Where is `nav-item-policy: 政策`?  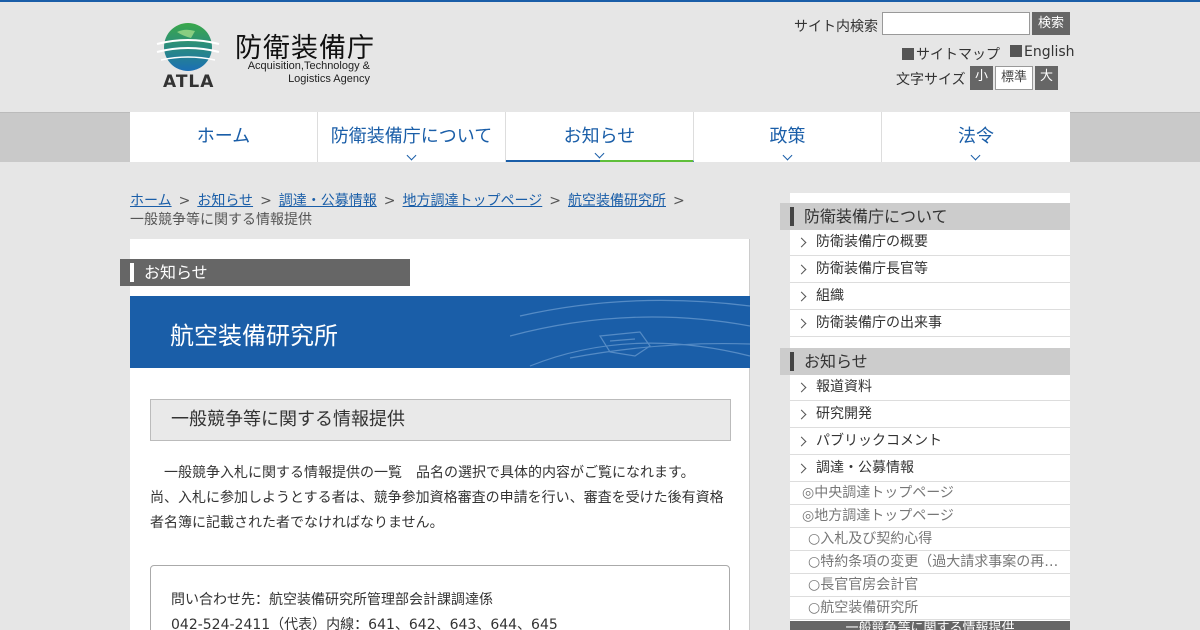
nav-item-policy: 政策 is located at coordinates (788, 137).